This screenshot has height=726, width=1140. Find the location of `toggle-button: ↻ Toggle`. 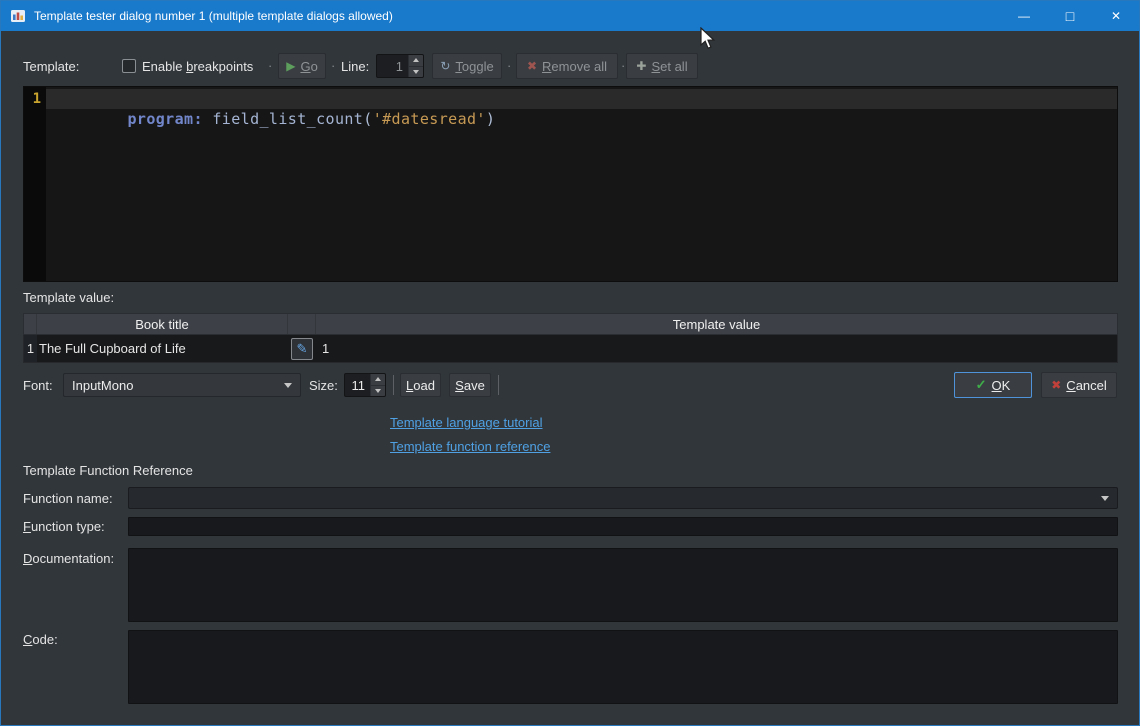

toggle-button: ↻ Toggle is located at coordinates (467, 66).